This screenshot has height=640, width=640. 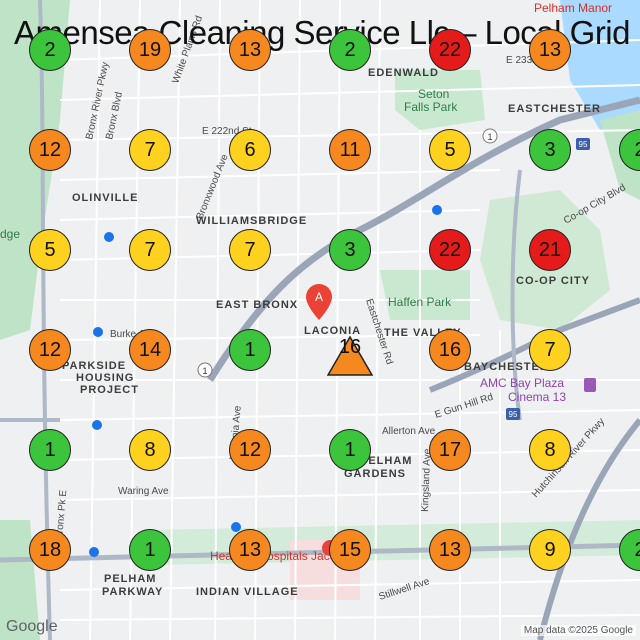 What do you see at coordinates (32, 626) in the screenshot?
I see `google-logo: Google` at bounding box center [32, 626].